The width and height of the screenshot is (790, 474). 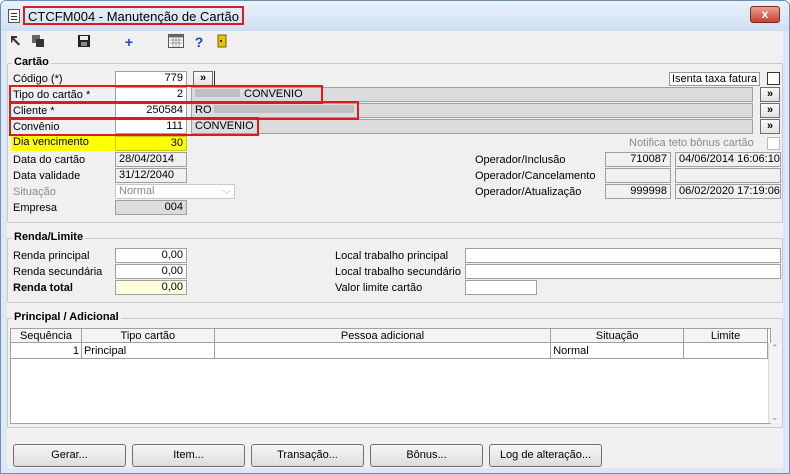 What do you see at coordinates (775, 348) in the screenshot?
I see `scroll-up-icon: ⌃` at bounding box center [775, 348].